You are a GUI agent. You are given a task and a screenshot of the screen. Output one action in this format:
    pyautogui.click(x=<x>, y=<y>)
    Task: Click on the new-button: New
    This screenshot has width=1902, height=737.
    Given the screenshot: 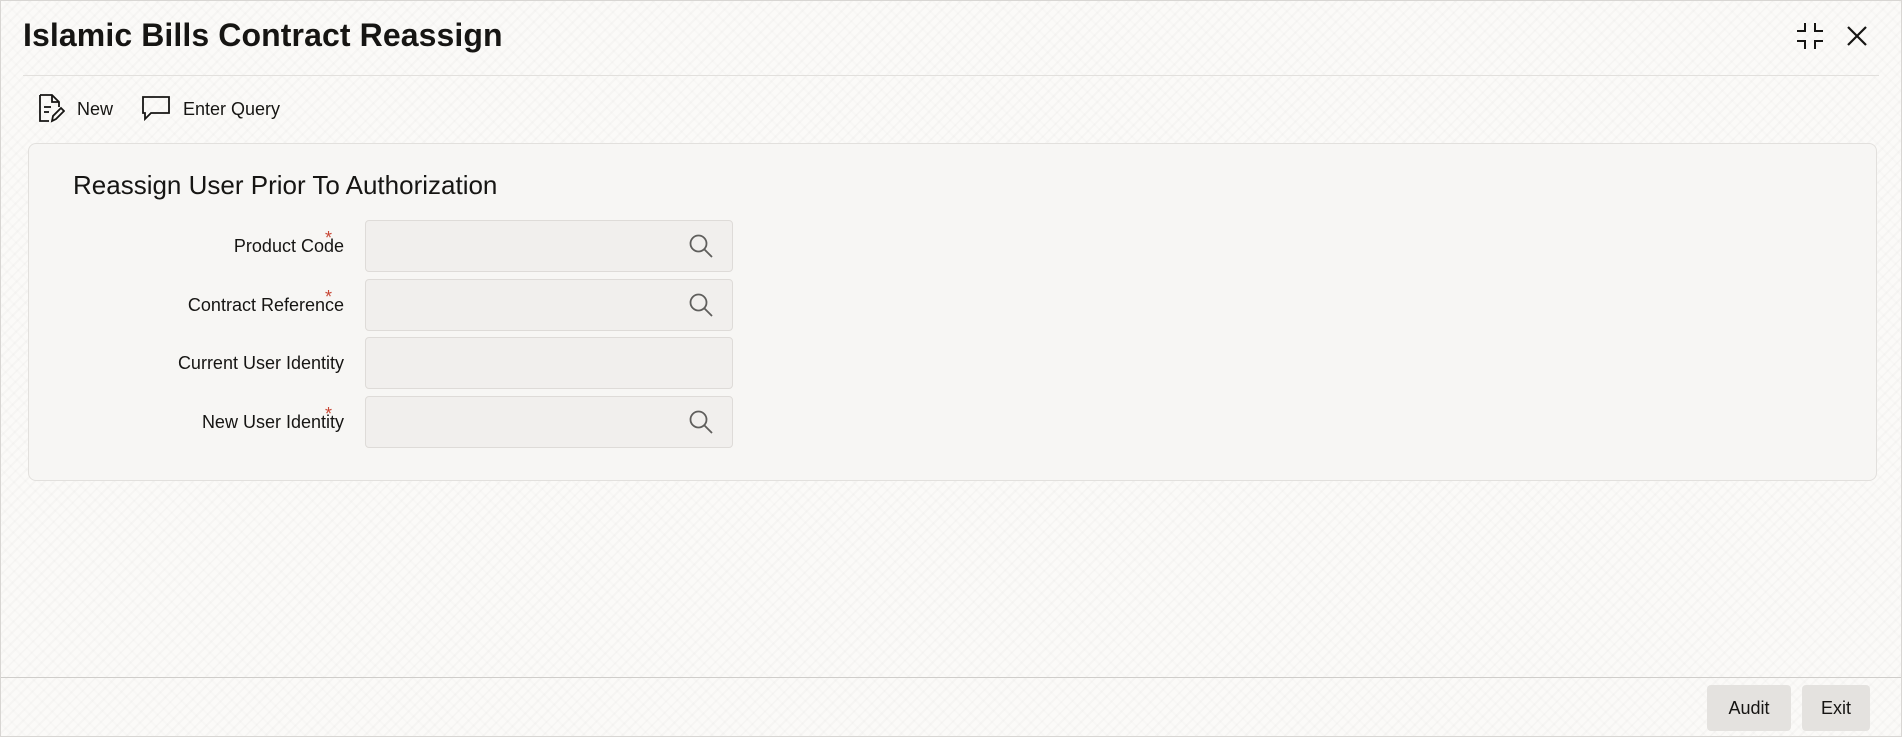 What is the action you would take?
    pyautogui.click(x=75, y=109)
    